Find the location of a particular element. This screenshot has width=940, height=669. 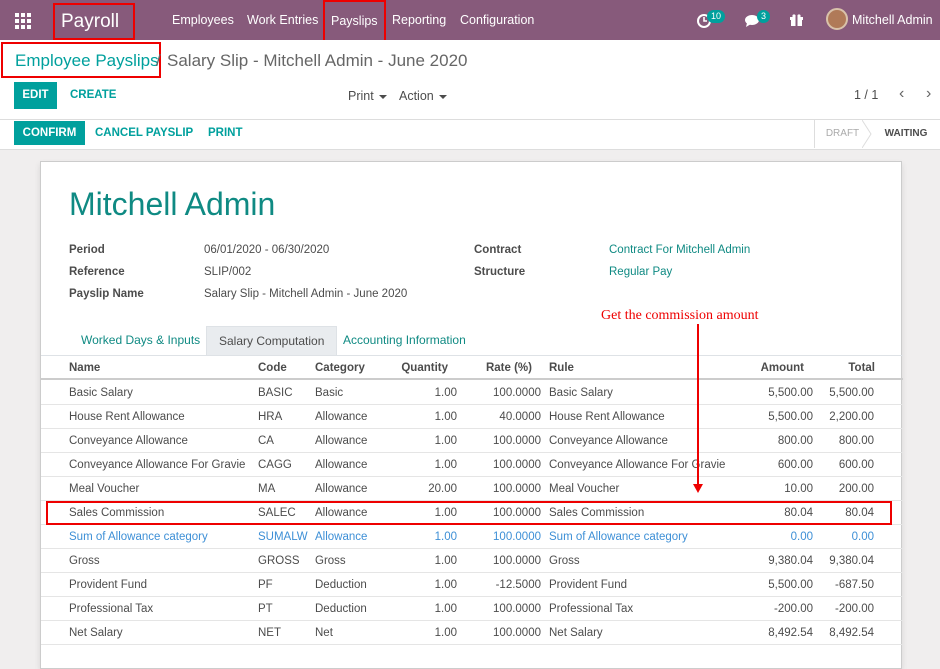

col-rate: Rate (%) is located at coordinates (496, 368).